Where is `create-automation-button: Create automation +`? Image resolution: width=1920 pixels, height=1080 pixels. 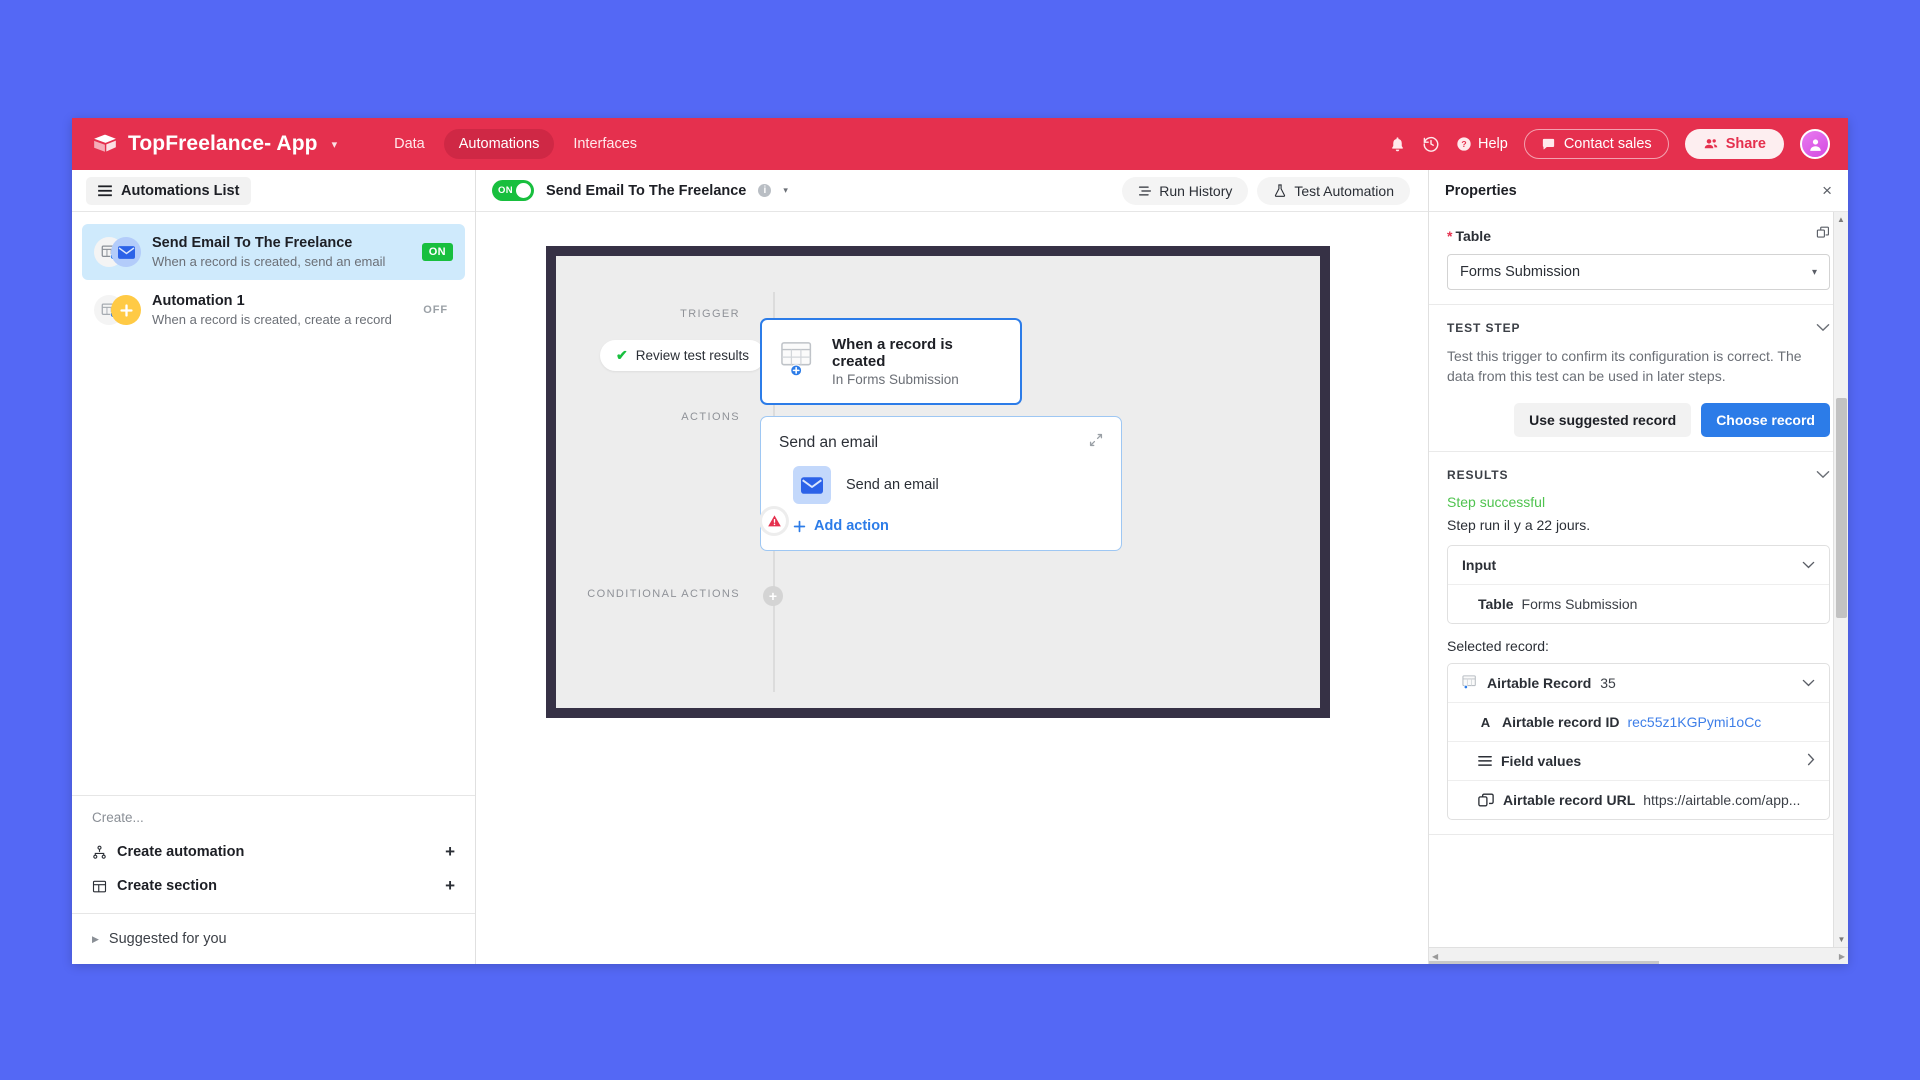 create-automation-button: Create automation + is located at coordinates (273, 852).